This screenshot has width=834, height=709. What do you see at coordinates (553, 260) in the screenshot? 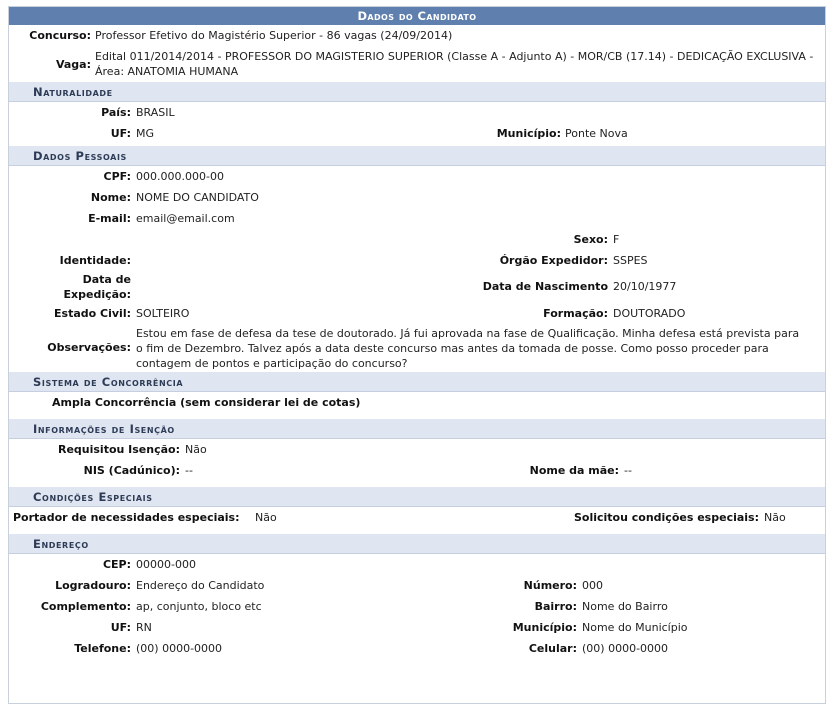
I see `orgao-expedidor-label: Órgão Expedidor:` at bounding box center [553, 260].